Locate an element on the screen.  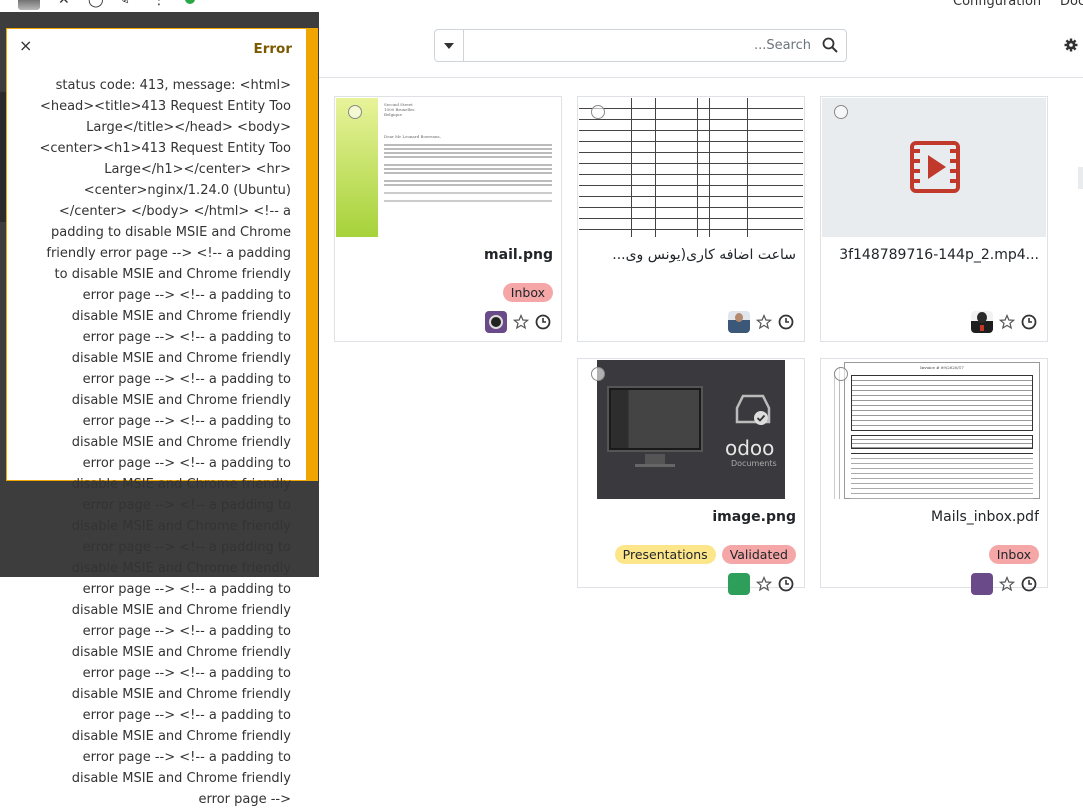
close-icon: × is located at coordinates (25, 46).